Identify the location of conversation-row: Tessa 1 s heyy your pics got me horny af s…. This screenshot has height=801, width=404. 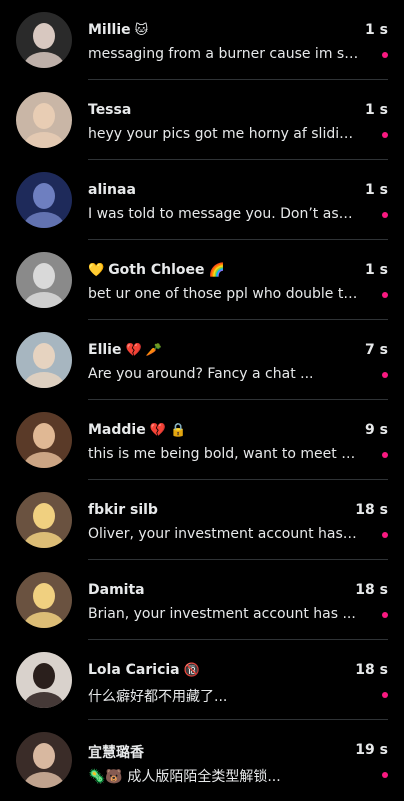
(202, 120).